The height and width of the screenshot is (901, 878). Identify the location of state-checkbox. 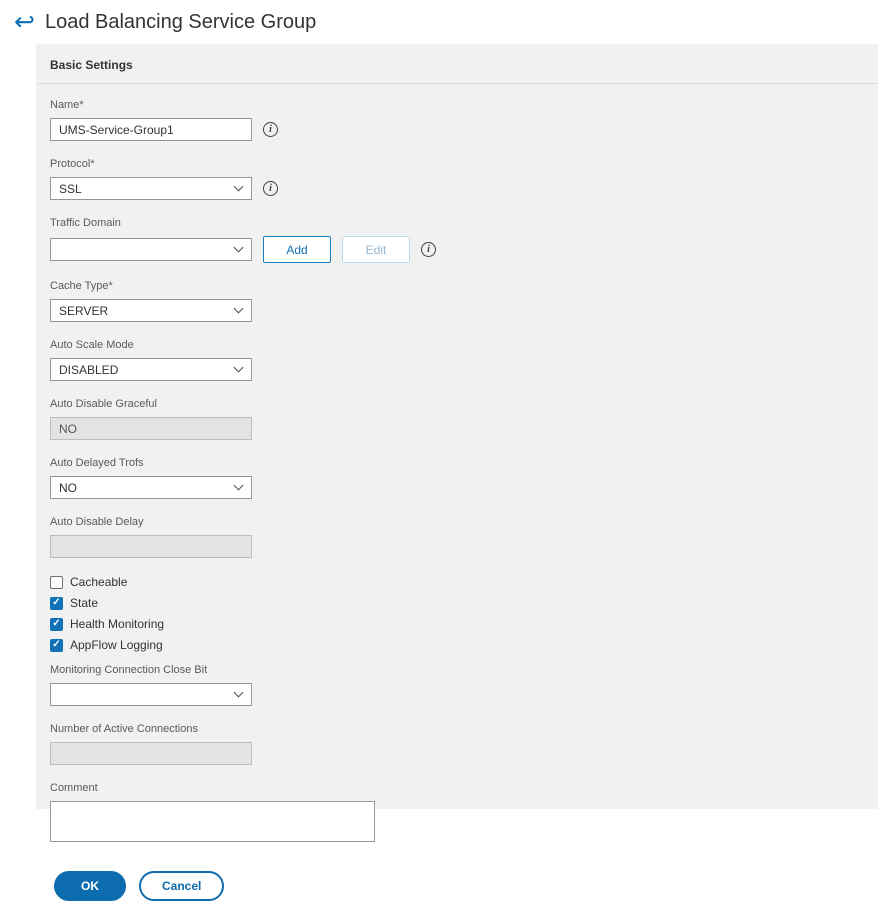
(56, 603).